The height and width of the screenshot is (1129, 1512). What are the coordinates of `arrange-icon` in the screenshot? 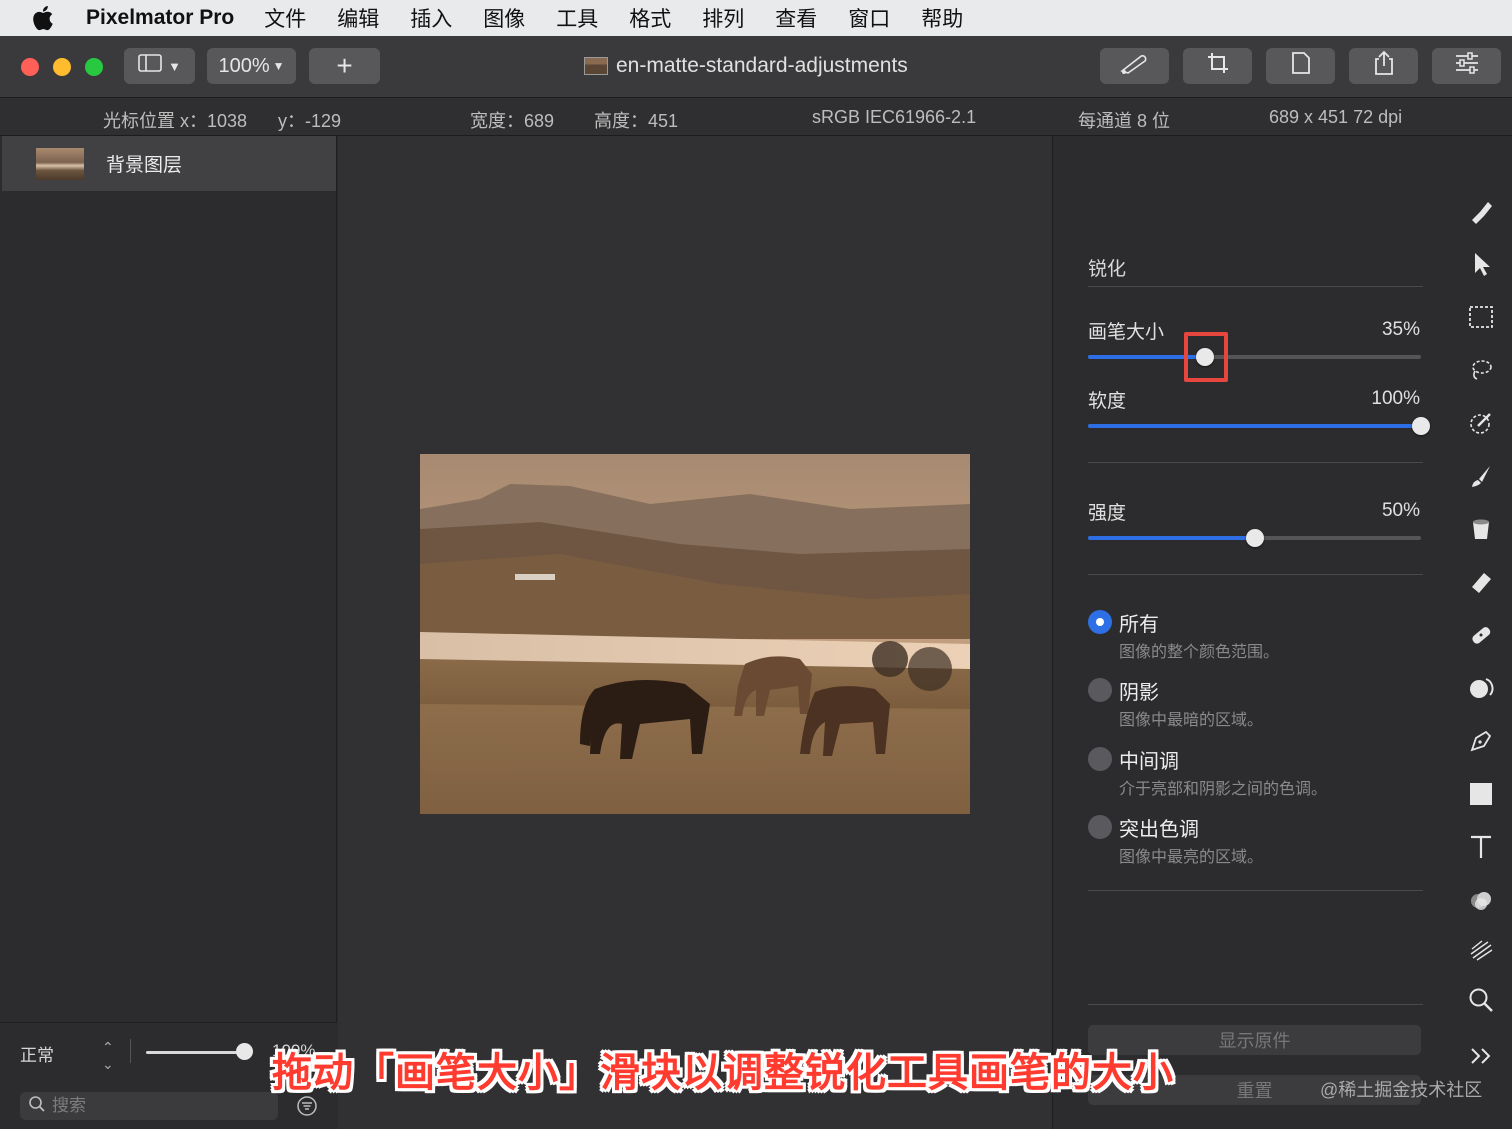 It's located at (1481, 264).